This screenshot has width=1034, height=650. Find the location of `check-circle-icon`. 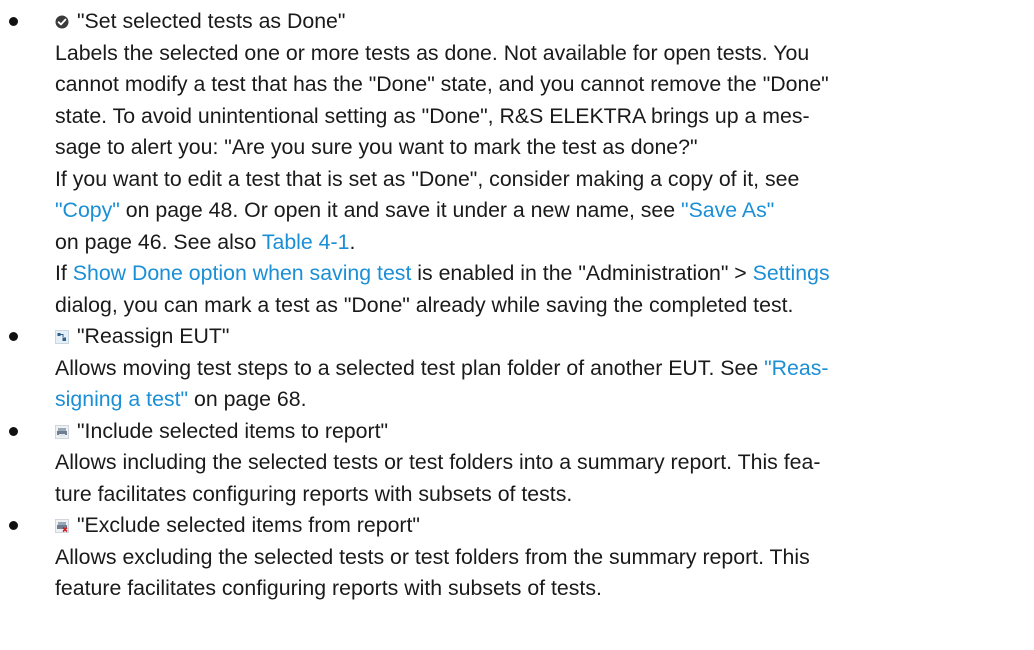

check-circle-icon is located at coordinates (62, 22).